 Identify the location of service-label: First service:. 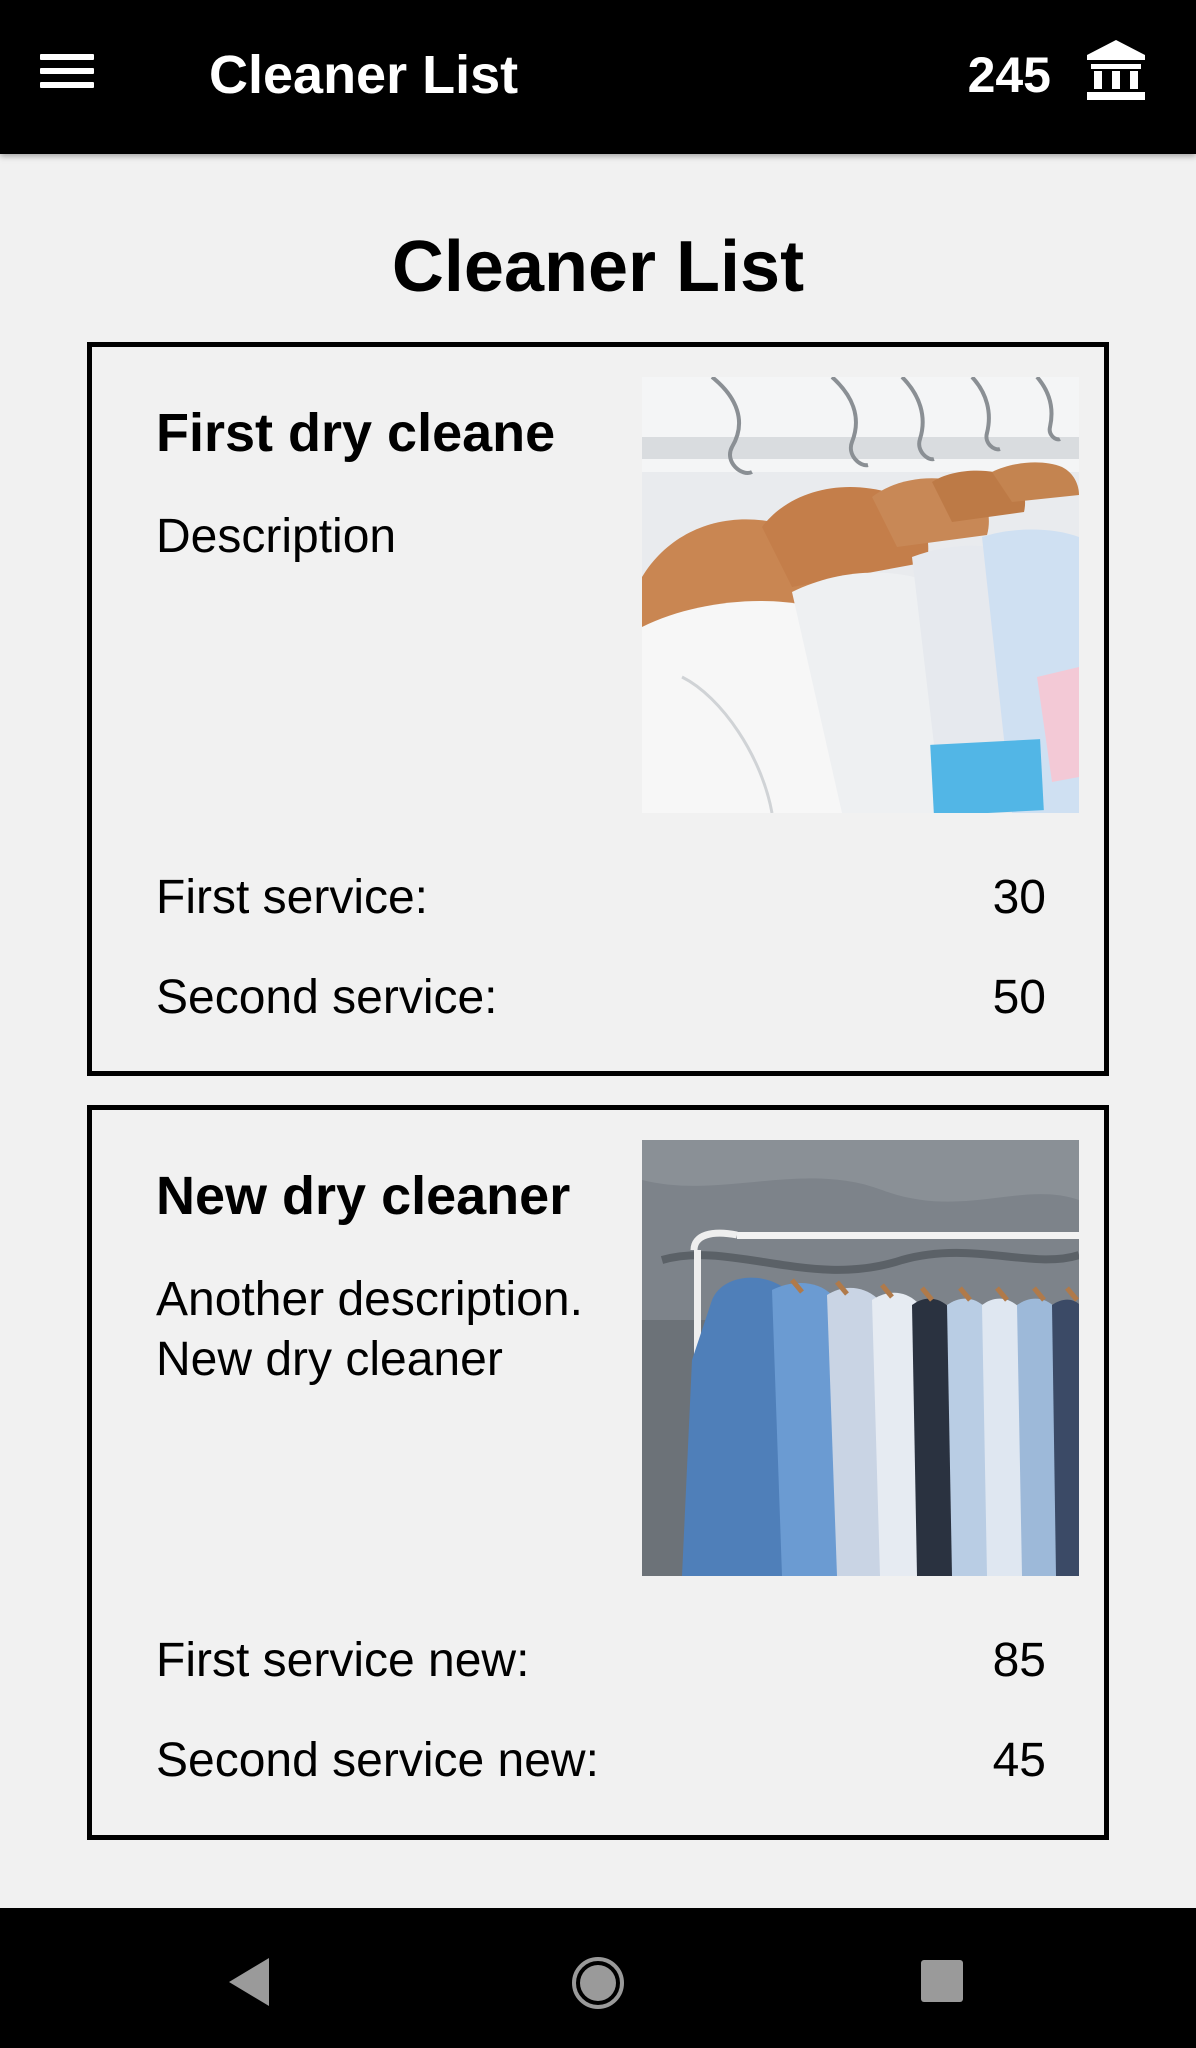
(292, 897).